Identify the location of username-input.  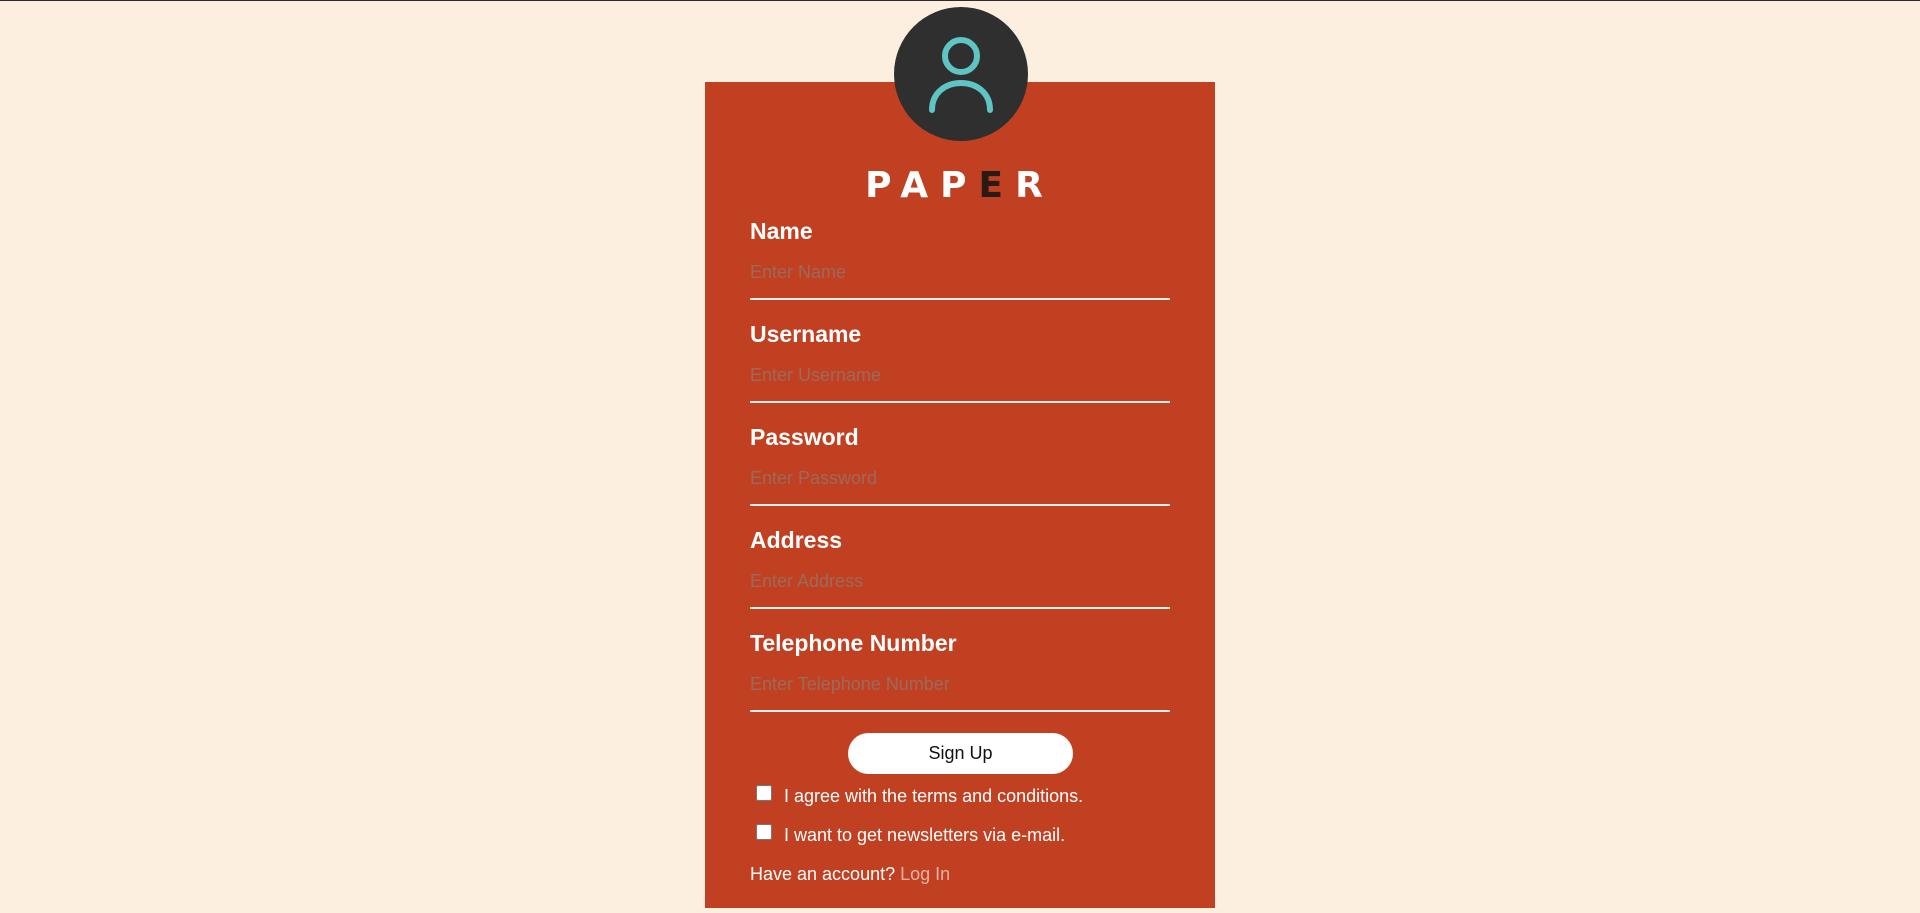
(960, 379).